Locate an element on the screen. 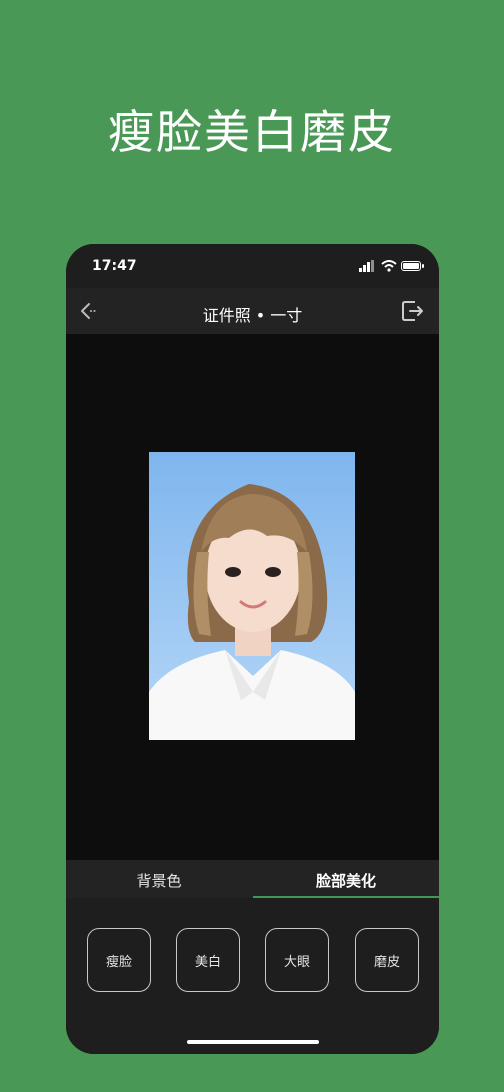 The height and width of the screenshot is (1092, 504). id-photo is located at coordinates (252, 596).